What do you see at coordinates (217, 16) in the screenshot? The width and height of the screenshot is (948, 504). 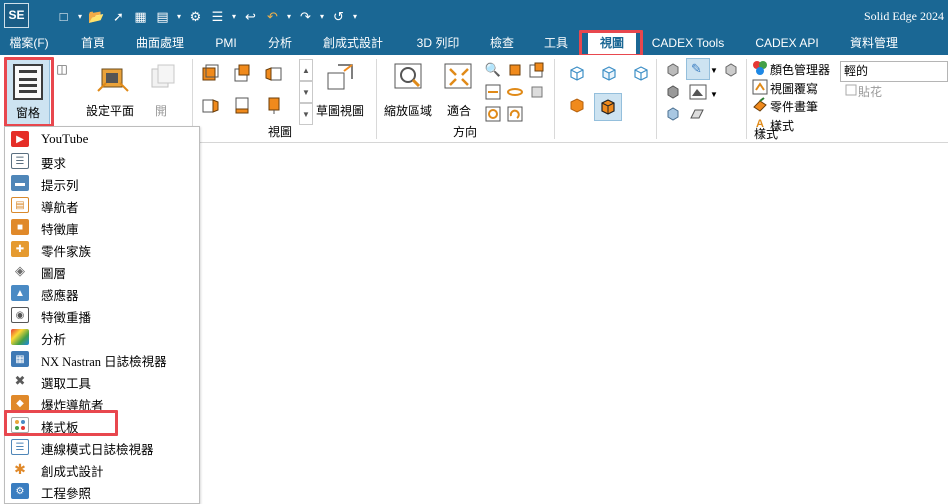 I see `menu-icon: ☰` at bounding box center [217, 16].